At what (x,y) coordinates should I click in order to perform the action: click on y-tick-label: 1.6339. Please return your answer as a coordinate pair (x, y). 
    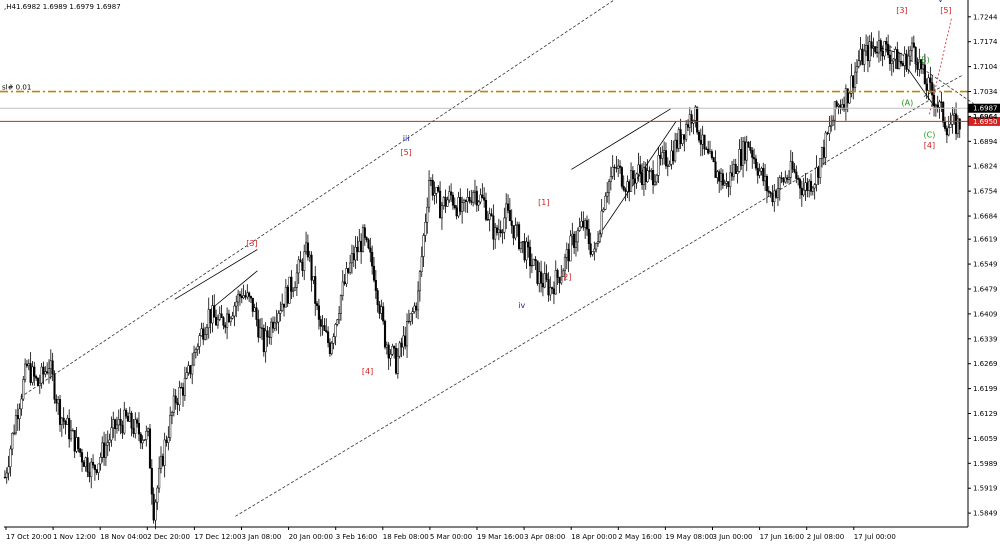
    Looking at the image, I should click on (985, 339).